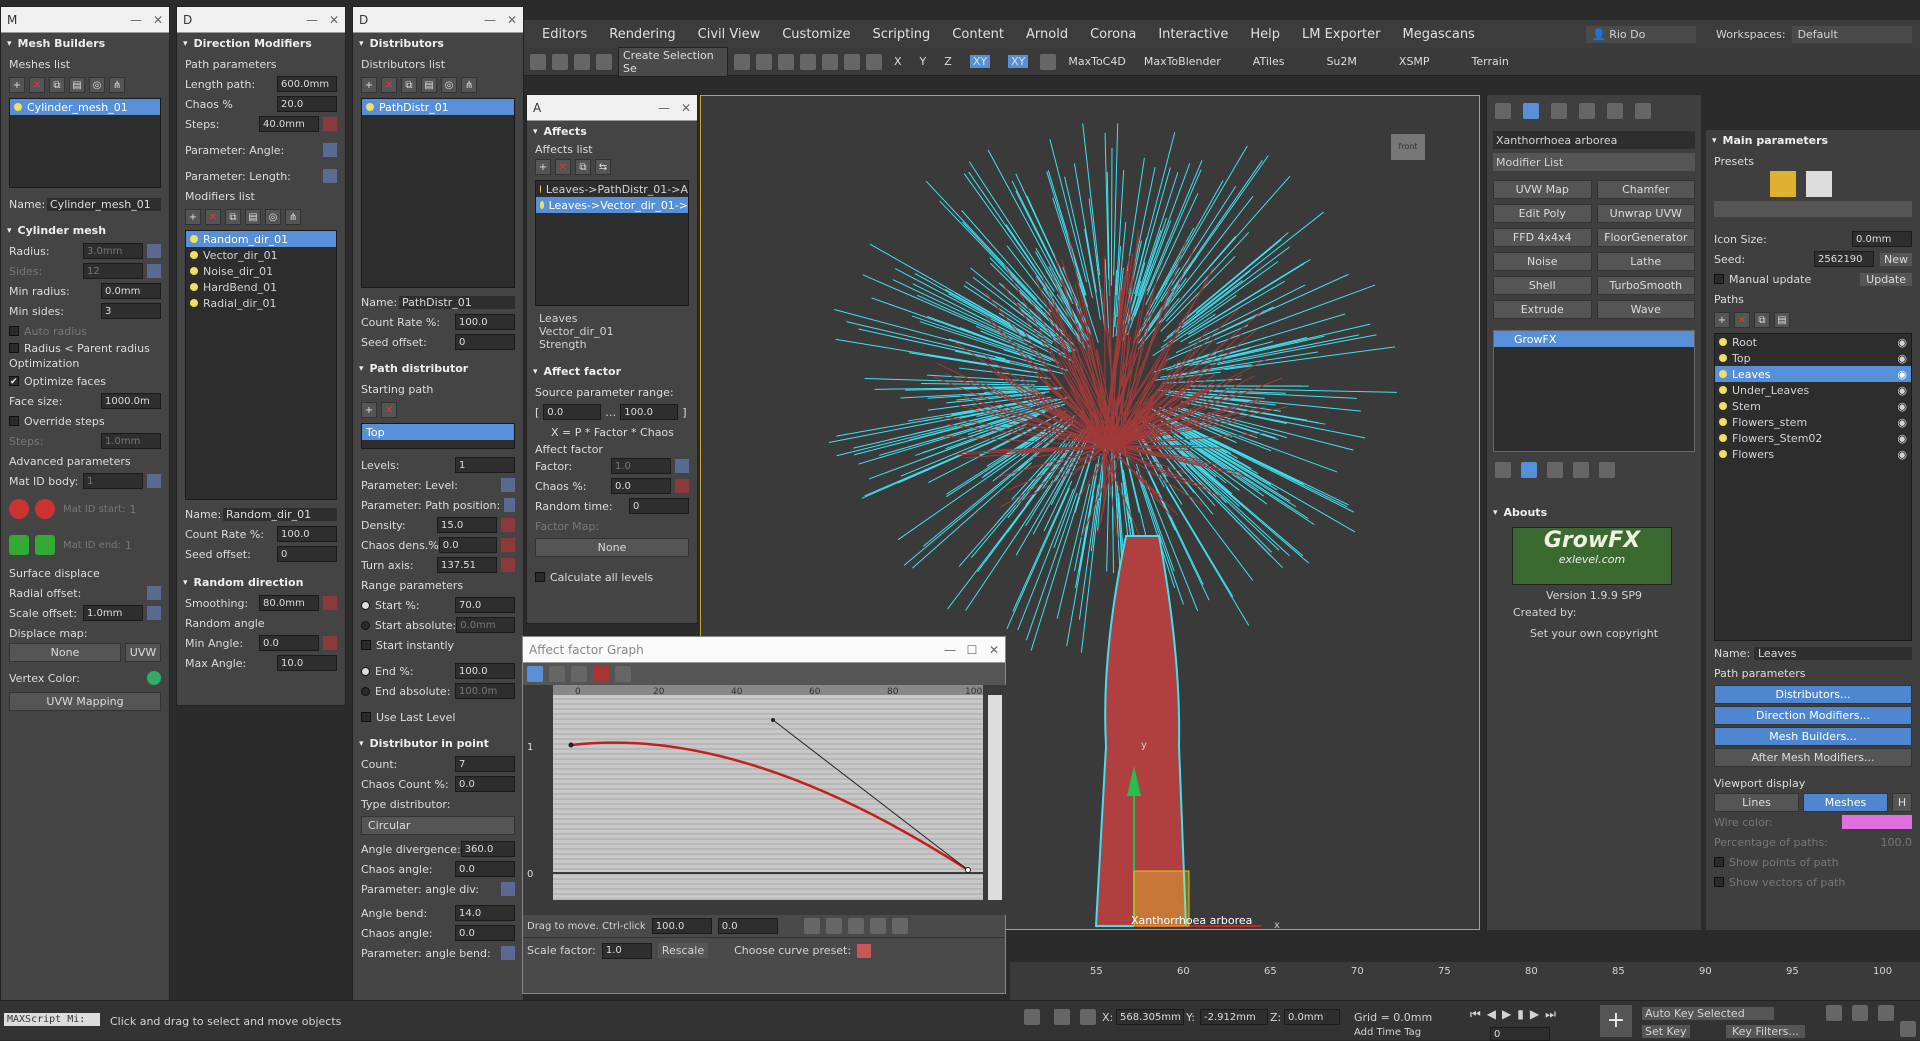 The height and width of the screenshot is (1041, 1920). What do you see at coordinates (280, 514) in the screenshot?
I see `modifier-name-input: Random_dir_01` at bounding box center [280, 514].